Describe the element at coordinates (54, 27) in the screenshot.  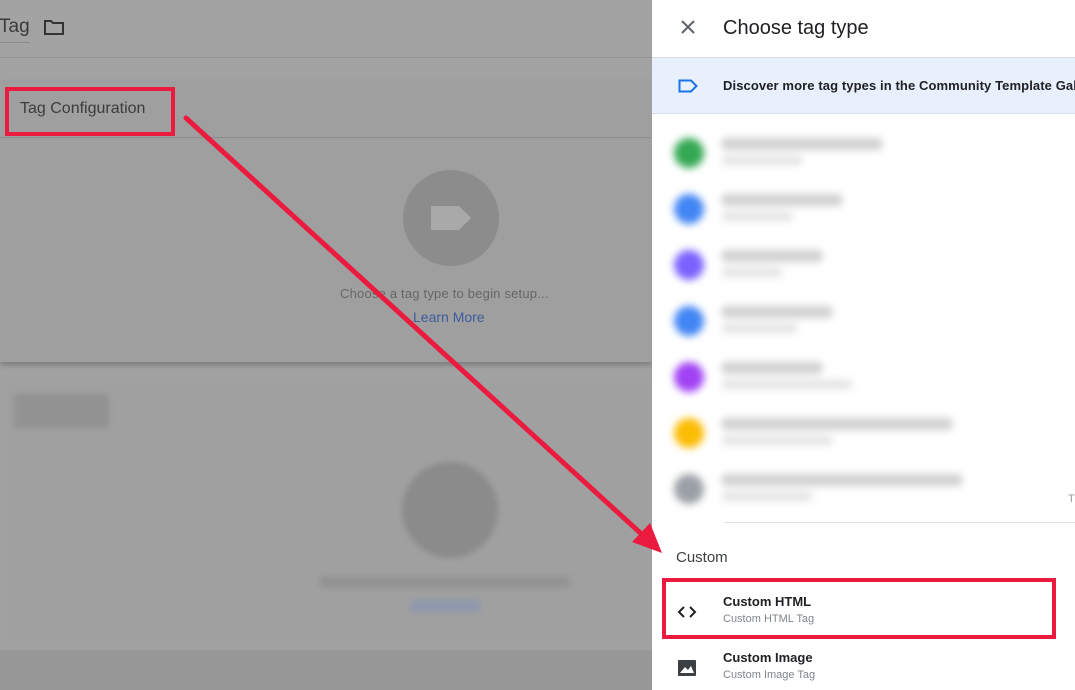
I see `folder-icon` at that location.